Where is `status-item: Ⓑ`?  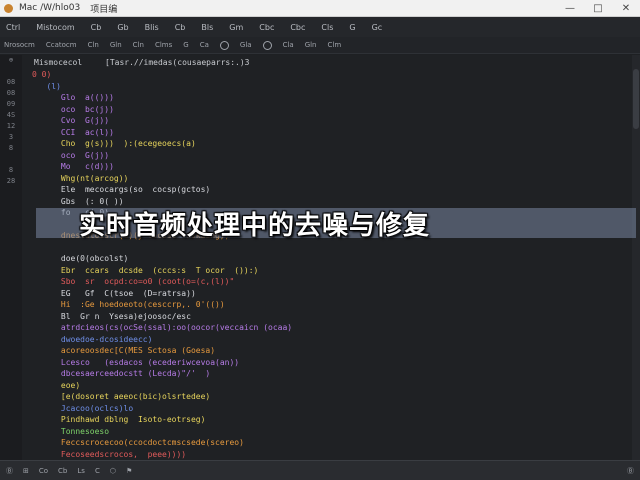
status-item: Ⓑ is located at coordinates (9, 471).